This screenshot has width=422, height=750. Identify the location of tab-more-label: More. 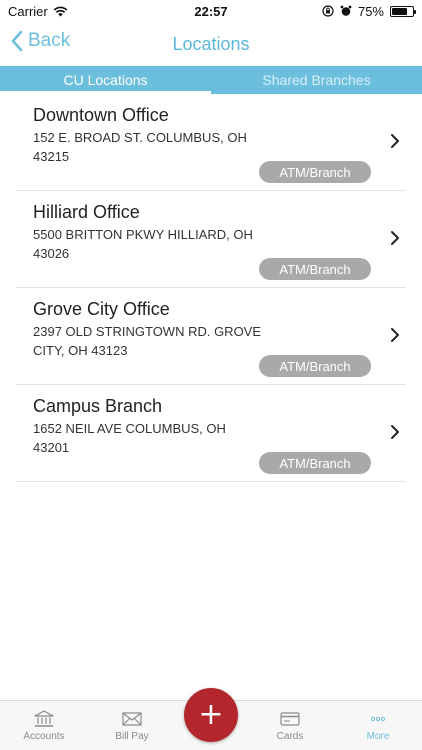
(378, 736).